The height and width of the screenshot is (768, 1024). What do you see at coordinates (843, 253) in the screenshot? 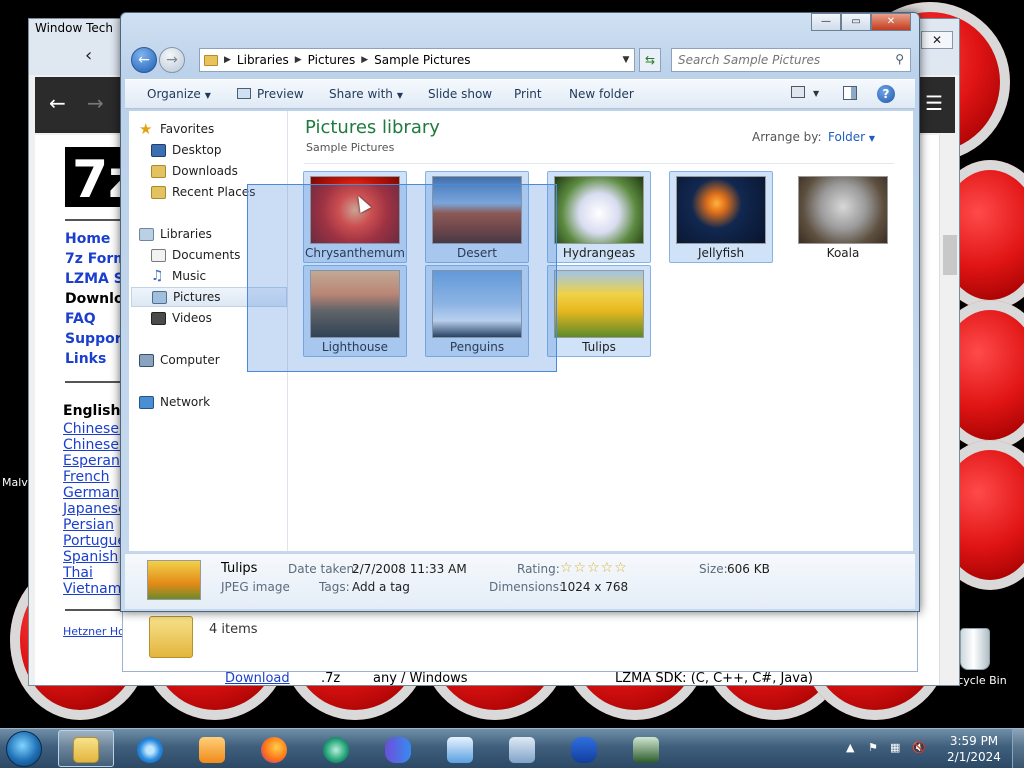
I see `picture-name: Koala` at bounding box center [843, 253].